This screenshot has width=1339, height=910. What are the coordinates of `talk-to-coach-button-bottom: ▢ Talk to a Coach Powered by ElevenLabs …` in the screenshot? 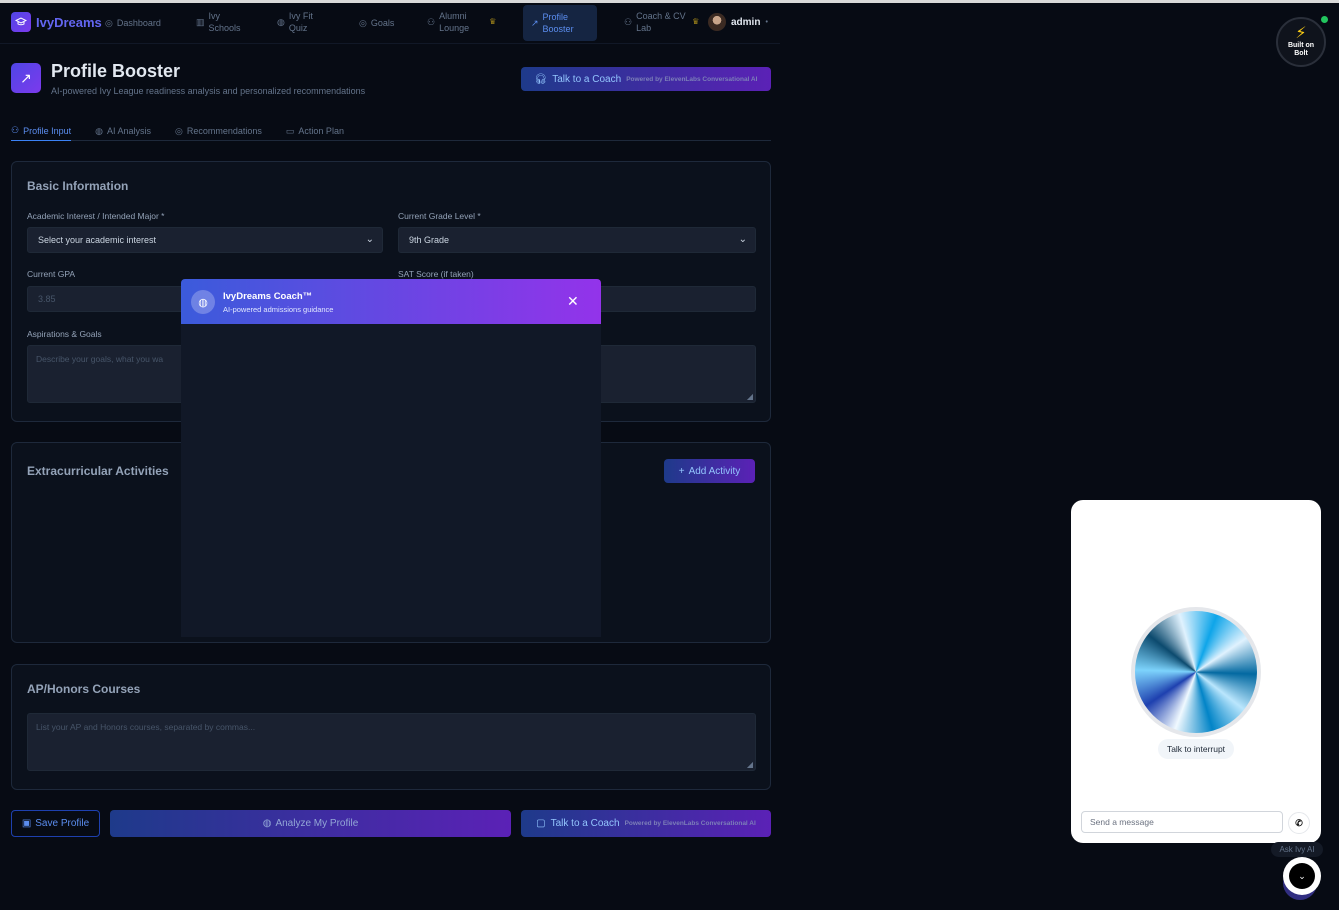 It's located at (646, 823).